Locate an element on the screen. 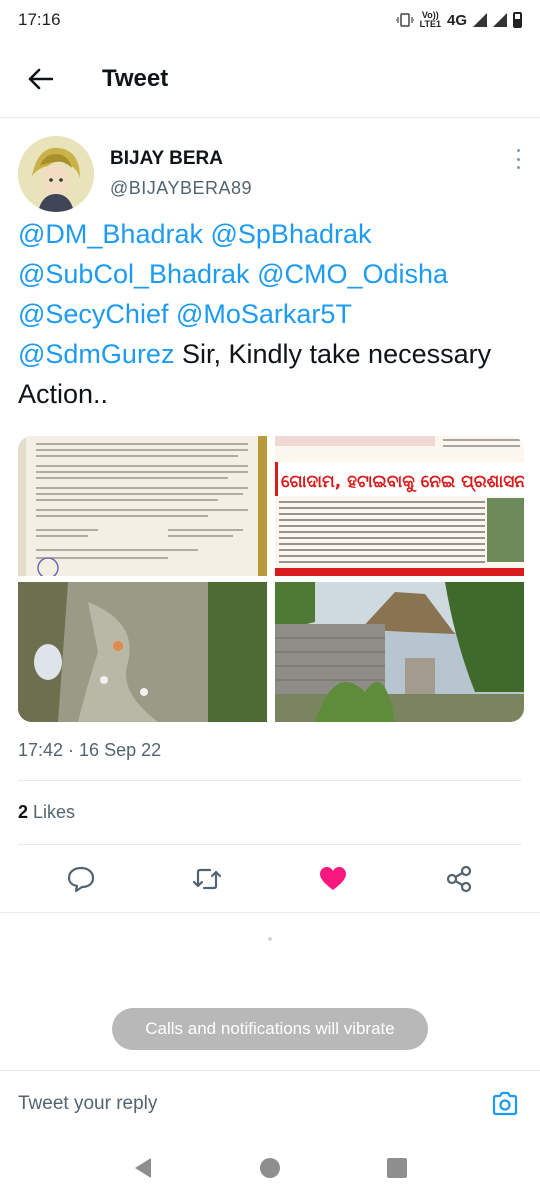 This screenshot has height=1200, width=540. mention-link: @DM_Bhadrak is located at coordinates (110, 234).